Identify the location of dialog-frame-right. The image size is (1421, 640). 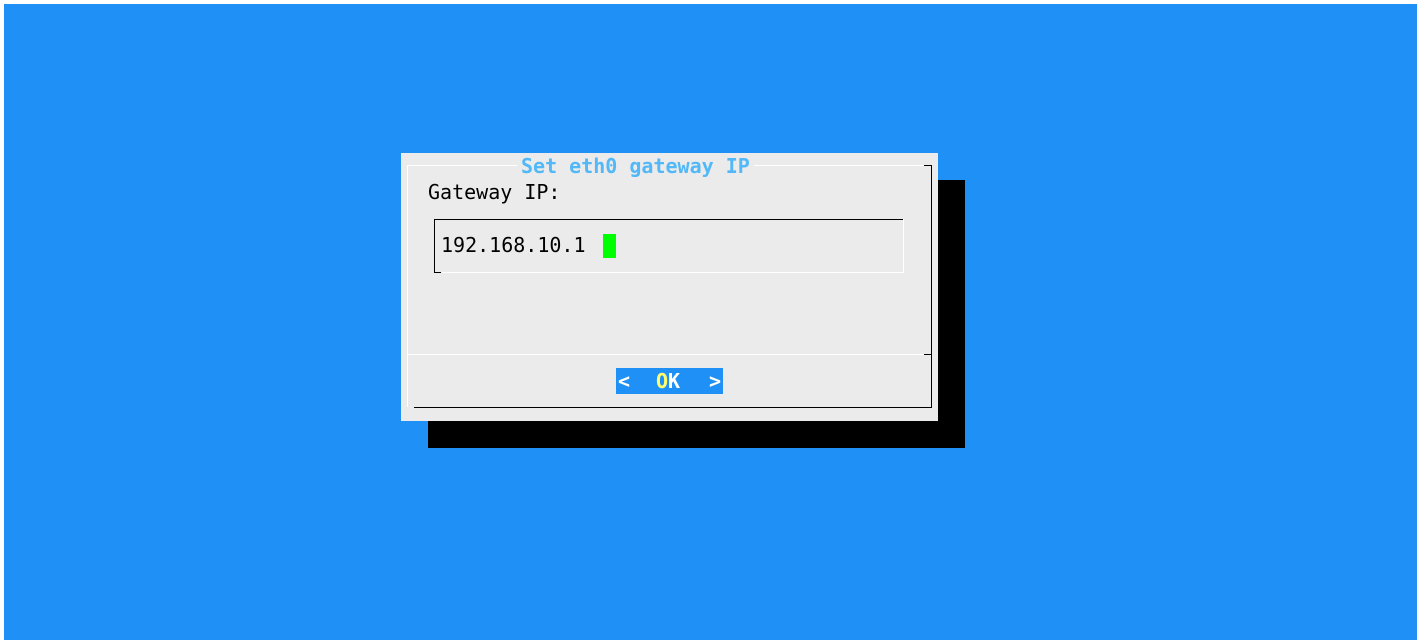
(931, 286).